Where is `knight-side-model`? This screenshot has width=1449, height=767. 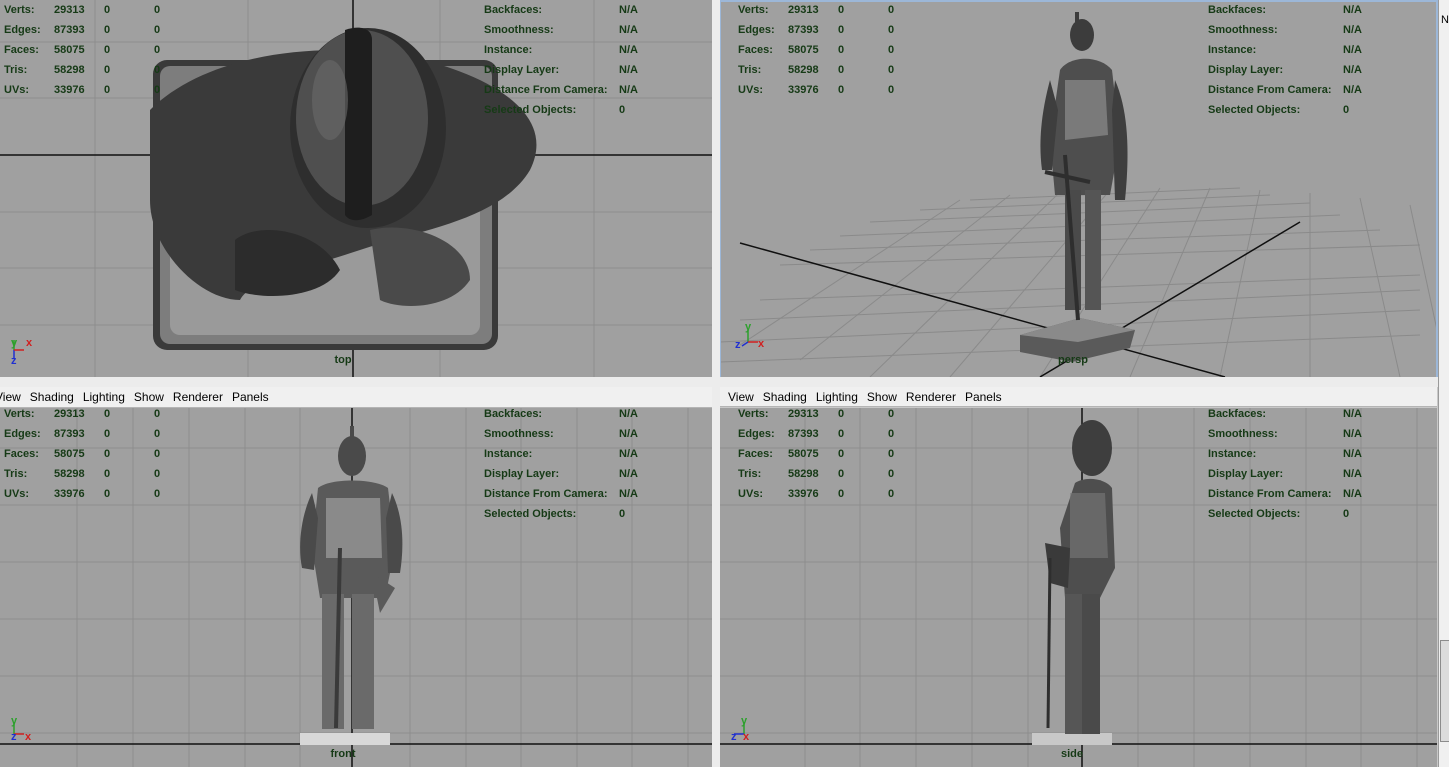
knight-side-model is located at coordinates (1073, 582).